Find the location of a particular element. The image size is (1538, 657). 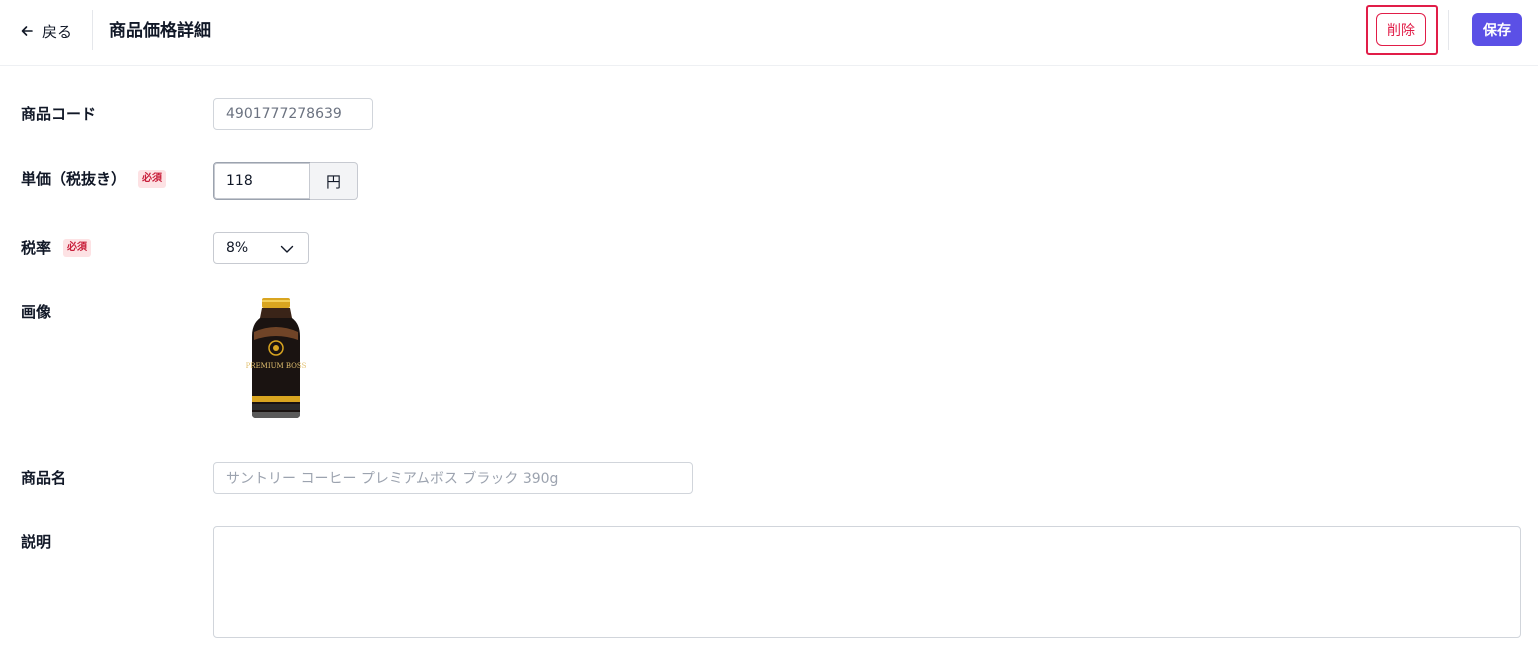

product-name-label: 商品名 is located at coordinates (43, 477).